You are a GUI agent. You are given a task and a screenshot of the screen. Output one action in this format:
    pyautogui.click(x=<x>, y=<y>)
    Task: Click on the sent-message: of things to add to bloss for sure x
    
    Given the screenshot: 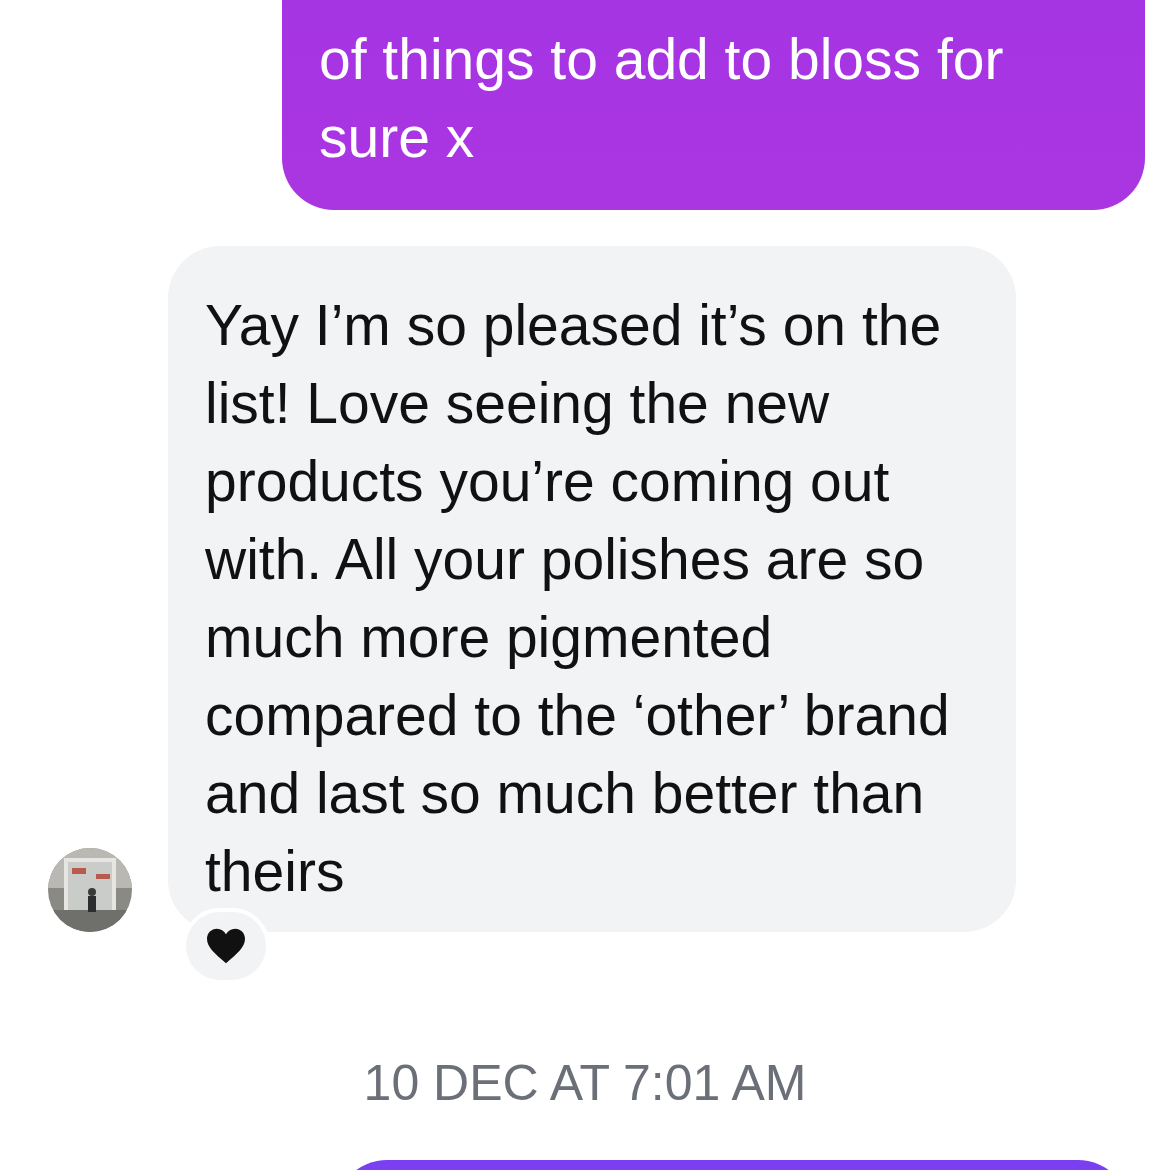 What is the action you would take?
    pyautogui.click(x=713, y=105)
    